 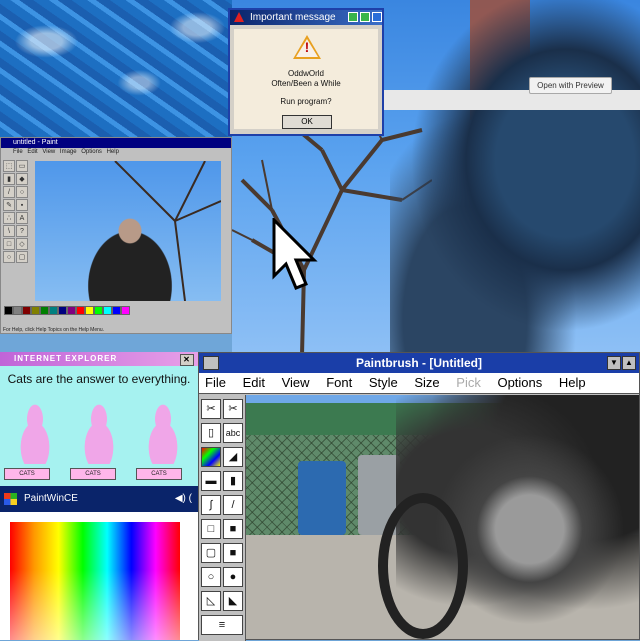 What do you see at coordinates (423, 566) in the screenshot?
I see `motorcycle-wheel` at bounding box center [423, 566].